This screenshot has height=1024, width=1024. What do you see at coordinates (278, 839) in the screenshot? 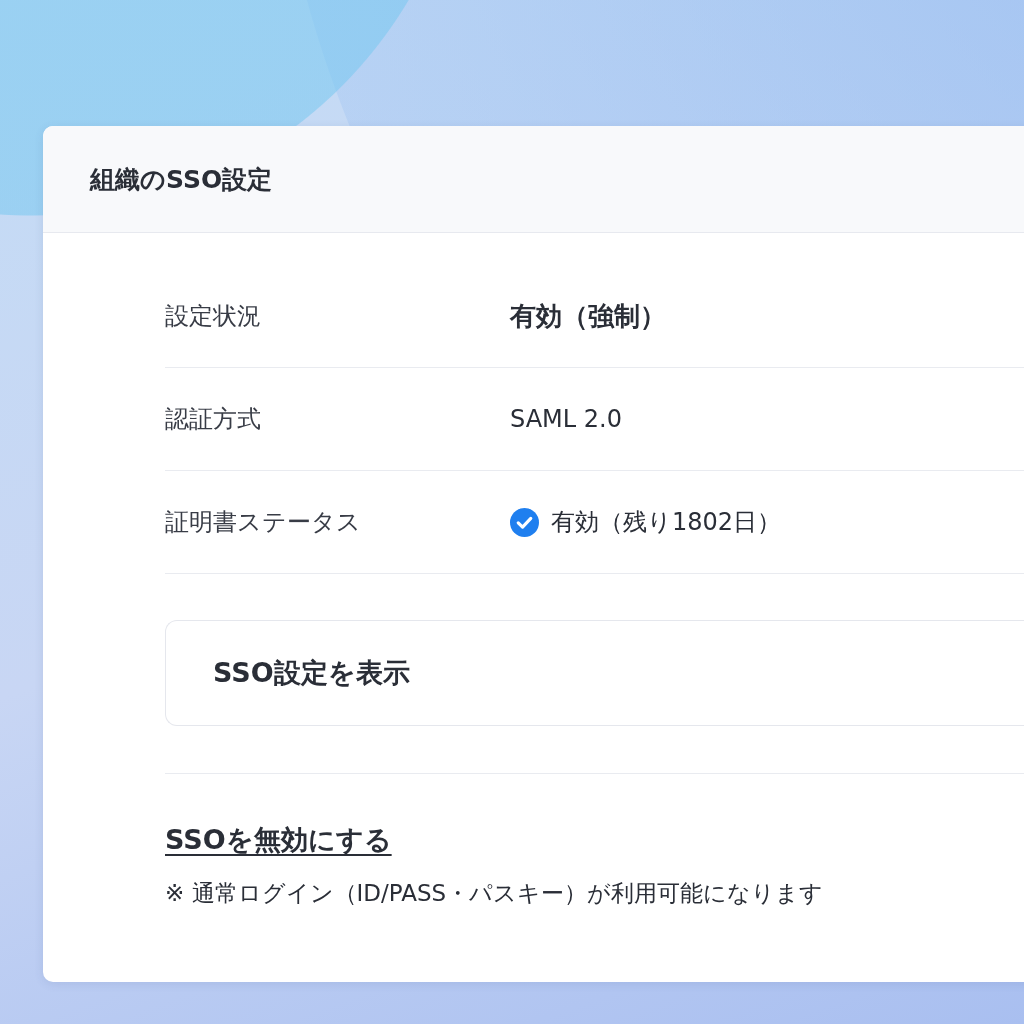
I see `disable-sso-link: SSOを無効にする` at bounding box center [278, 839].